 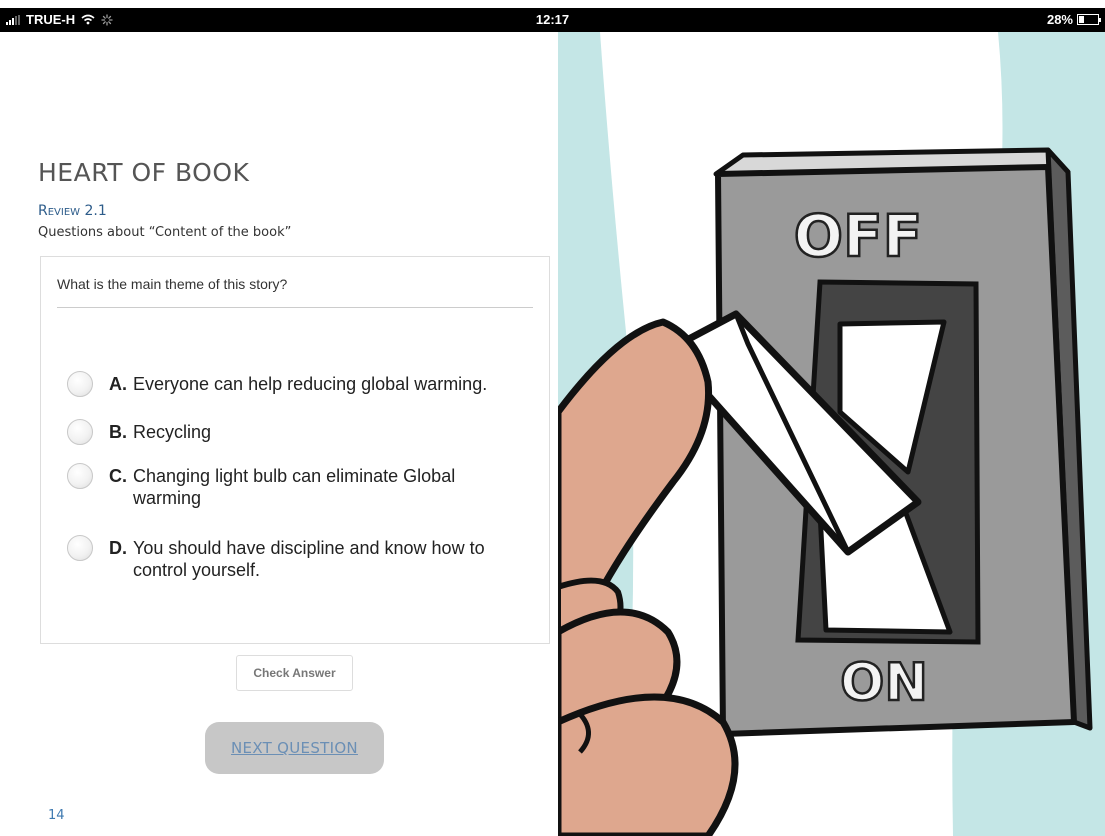 What do you see at coordinates (294, 748) in the screenshot?
I see `next-question-button: NEXT QUESTION` at bounding box center [294, 748].